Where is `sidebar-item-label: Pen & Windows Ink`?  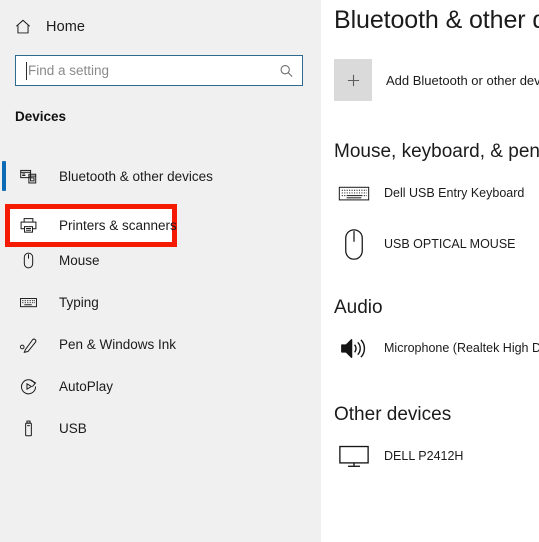 sidebar-item-label: Pen & Windows Ink is located at coordinates (118, 344).